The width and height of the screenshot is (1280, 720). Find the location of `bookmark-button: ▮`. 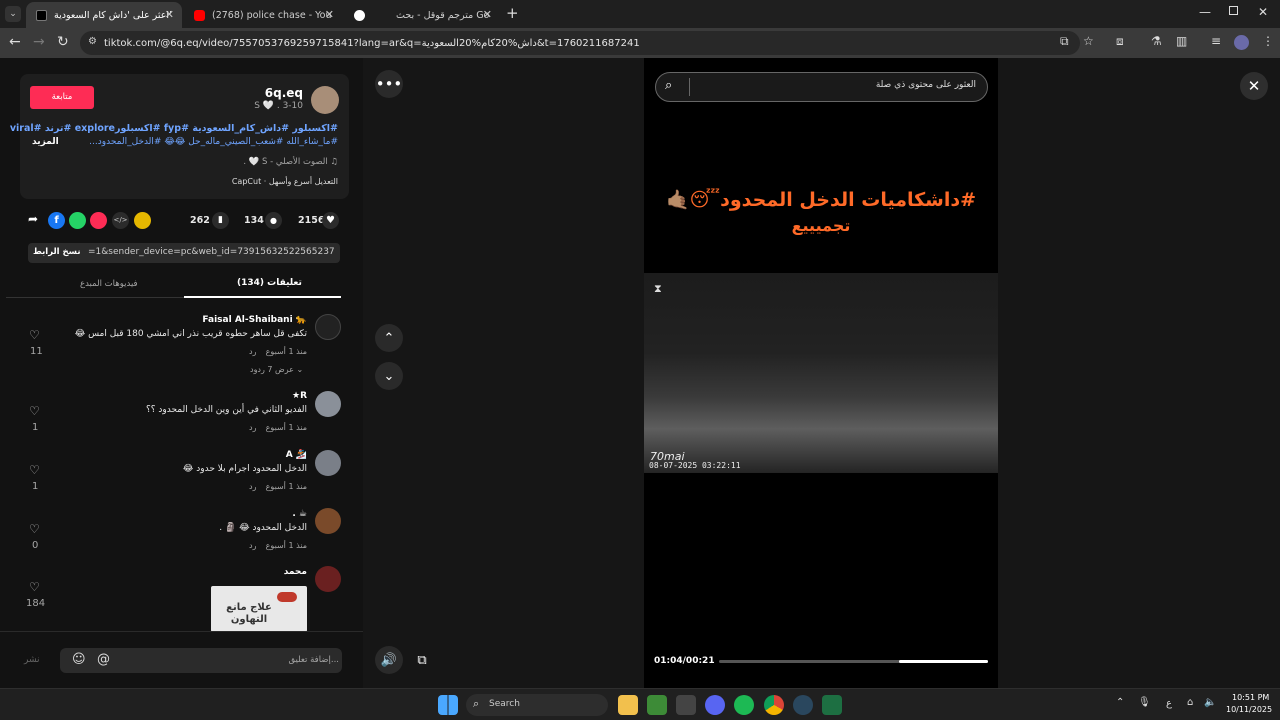

bookmark-button: ▮ is located at coordinates (220, 220).